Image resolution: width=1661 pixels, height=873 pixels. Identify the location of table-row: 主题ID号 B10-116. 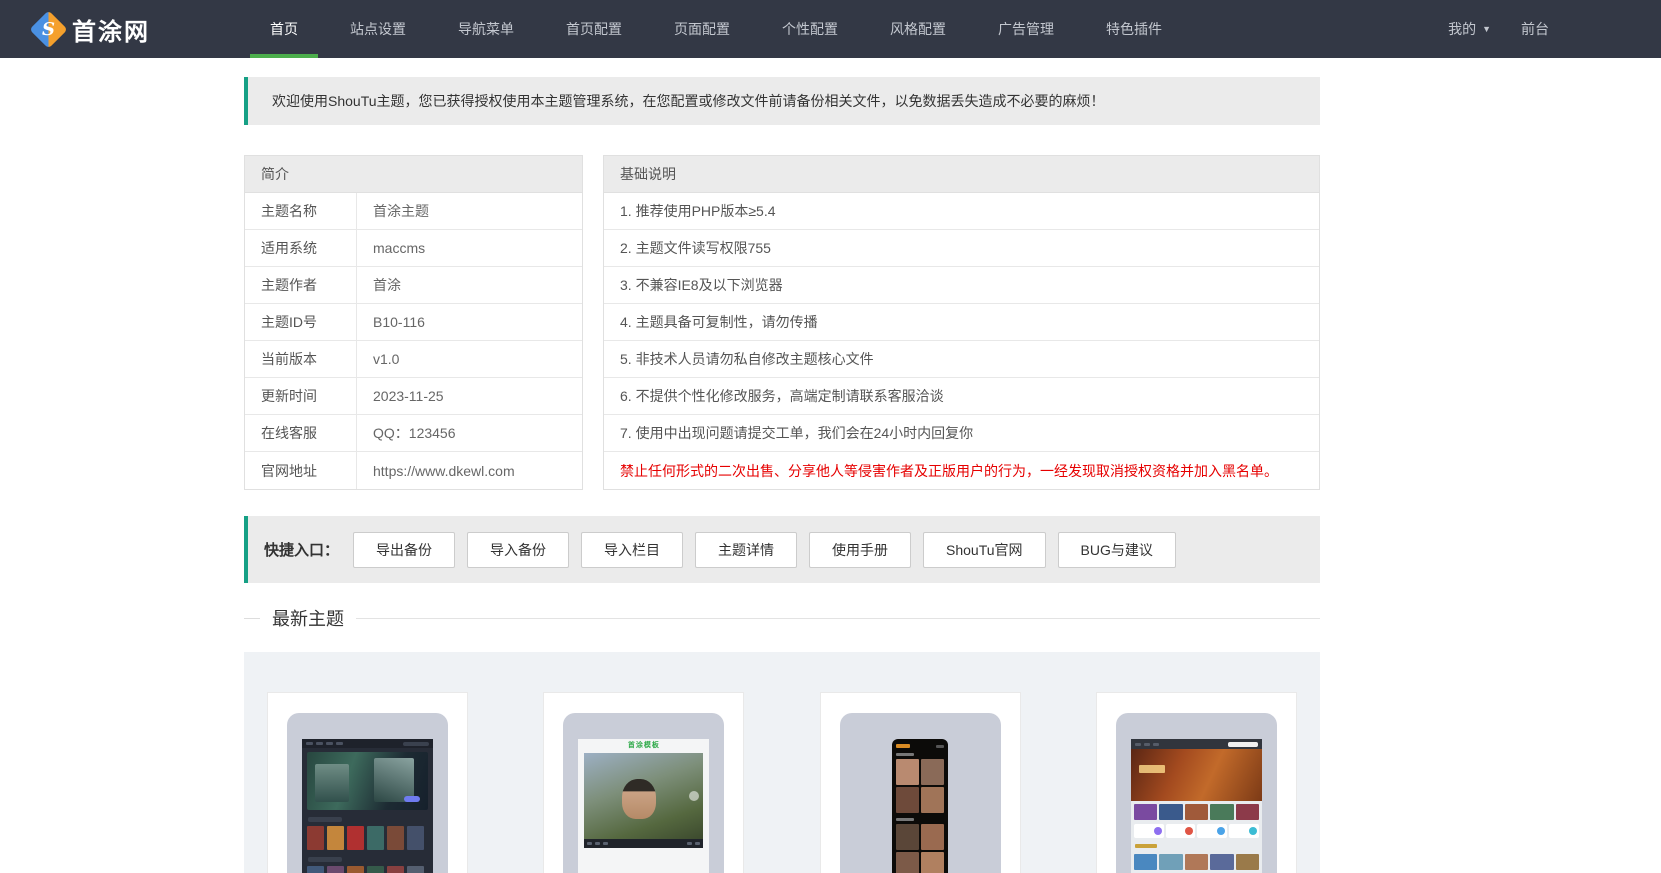
(413, 322).